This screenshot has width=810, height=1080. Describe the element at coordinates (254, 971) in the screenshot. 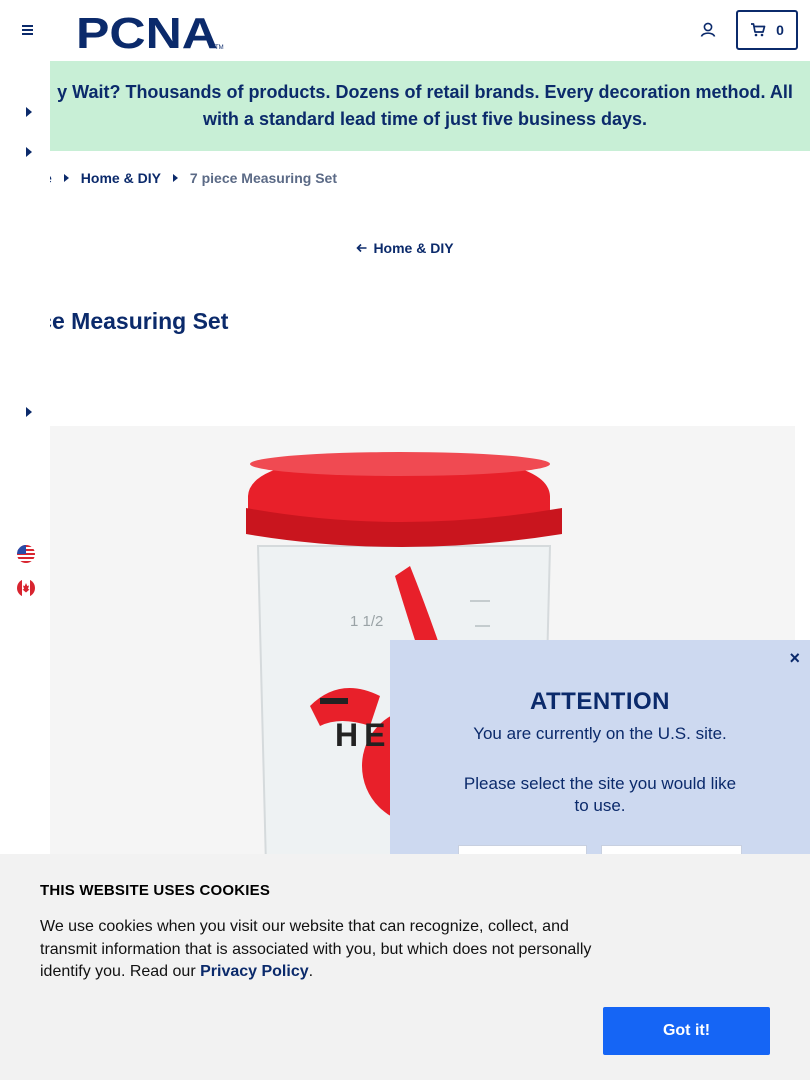

I see `privacy-policy-link: Privacy Policy` at that location.